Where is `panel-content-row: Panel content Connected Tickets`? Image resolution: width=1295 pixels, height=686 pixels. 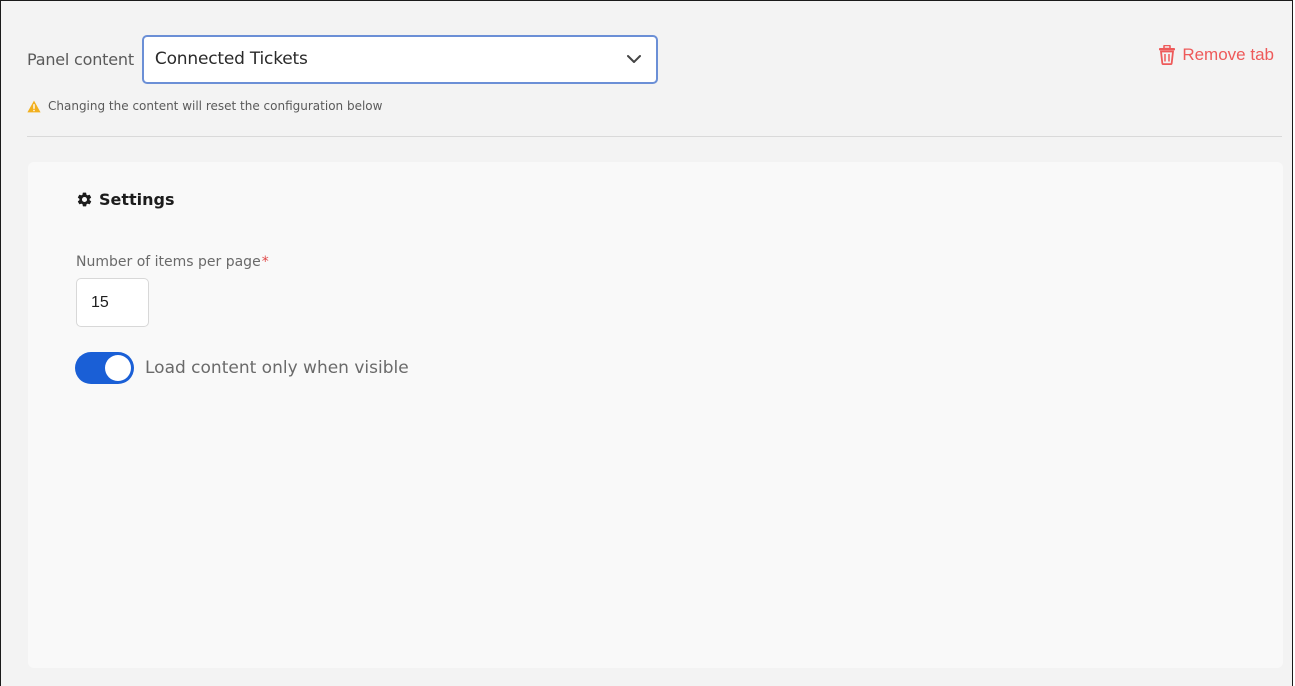 panel-content-row: Panel content Connected Tickets is located at coordinates (342, 59).